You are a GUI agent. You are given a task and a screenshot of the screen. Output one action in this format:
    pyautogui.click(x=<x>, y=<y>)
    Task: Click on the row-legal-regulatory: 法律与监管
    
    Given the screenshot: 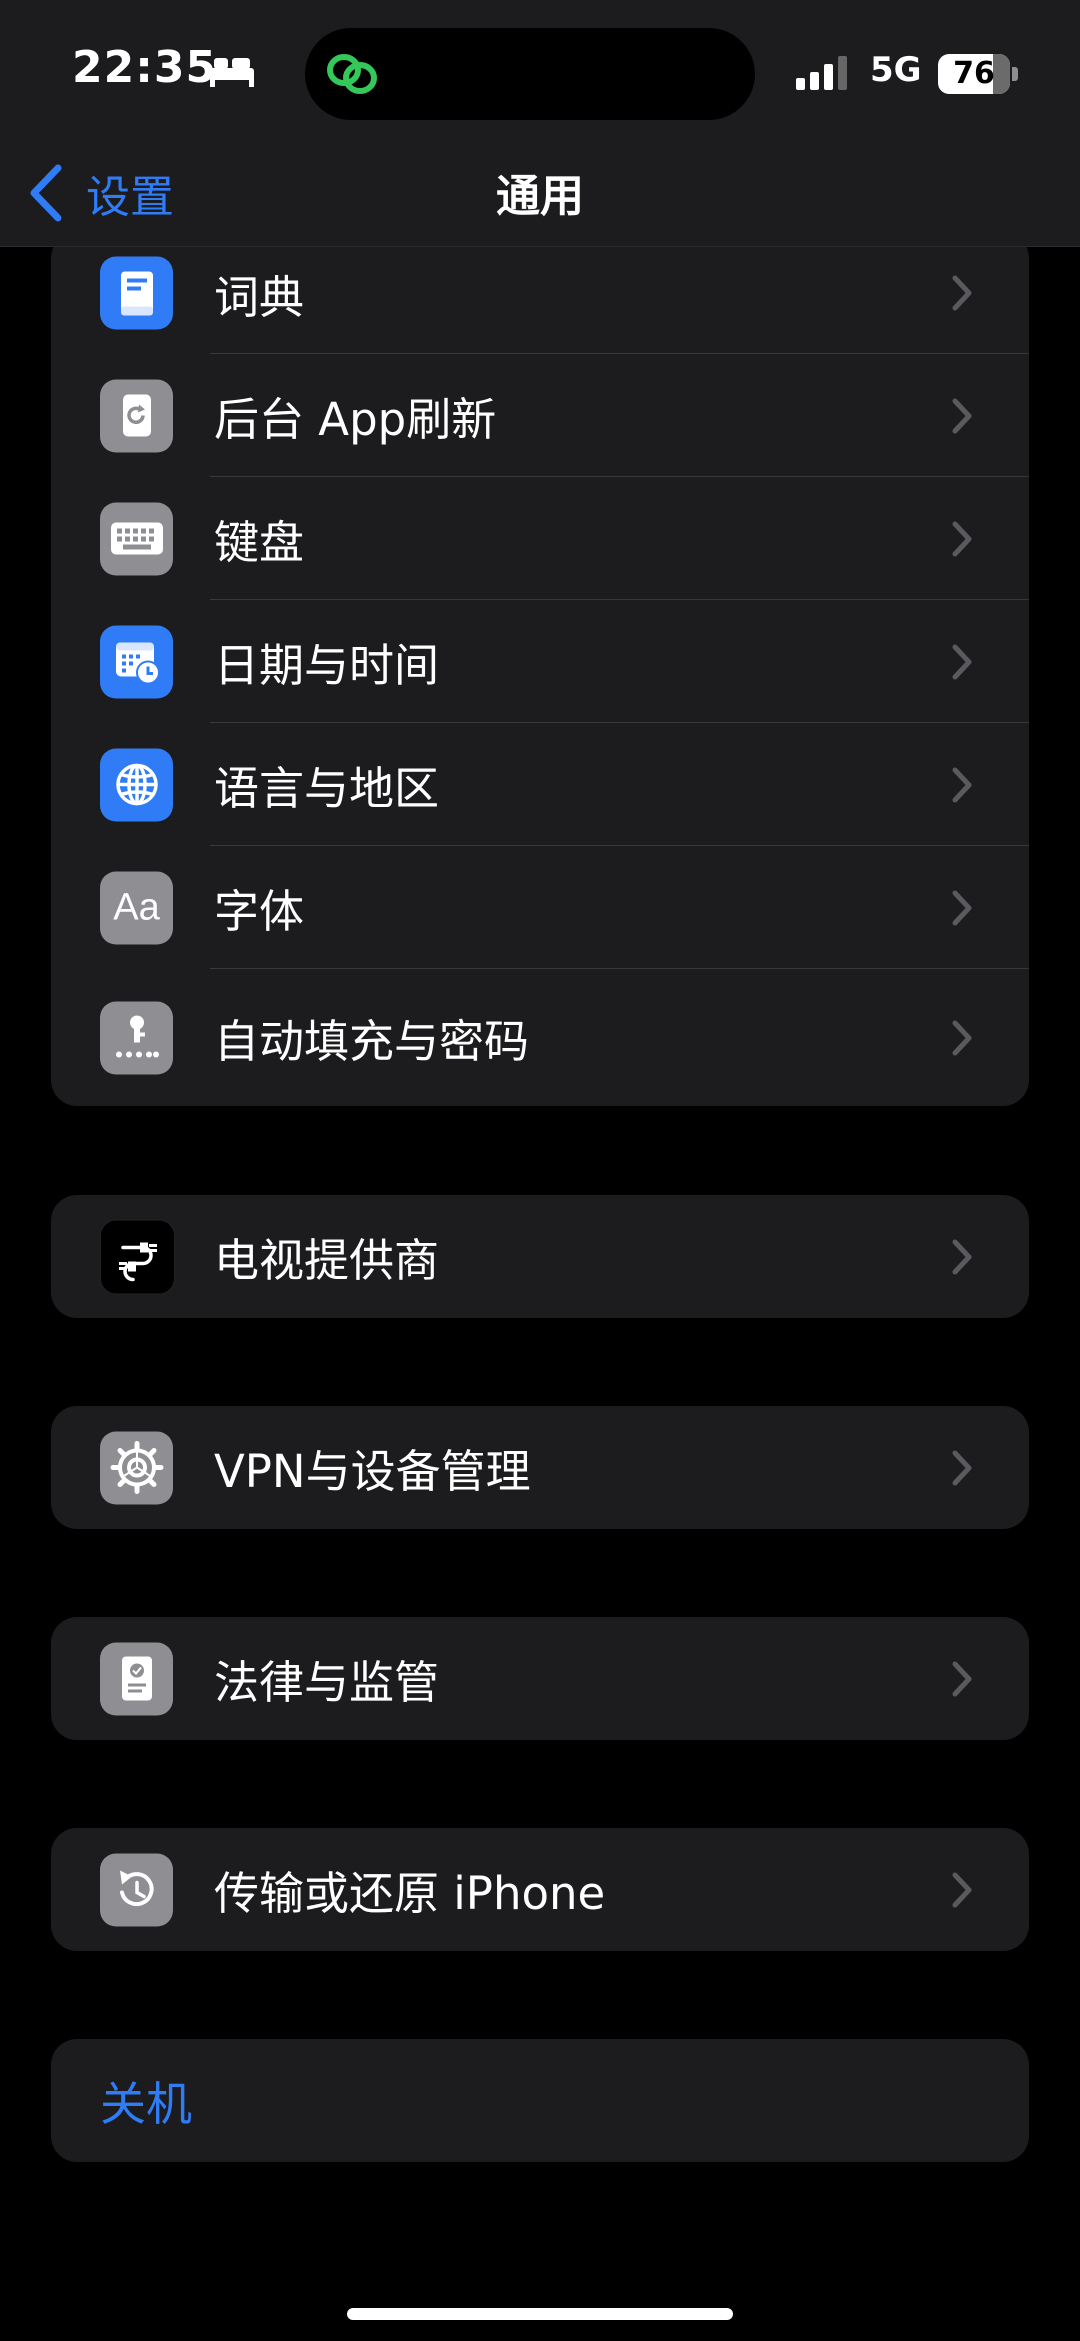 What is the action you would take?
    pyautogui.click(x=540, y=1678)
    